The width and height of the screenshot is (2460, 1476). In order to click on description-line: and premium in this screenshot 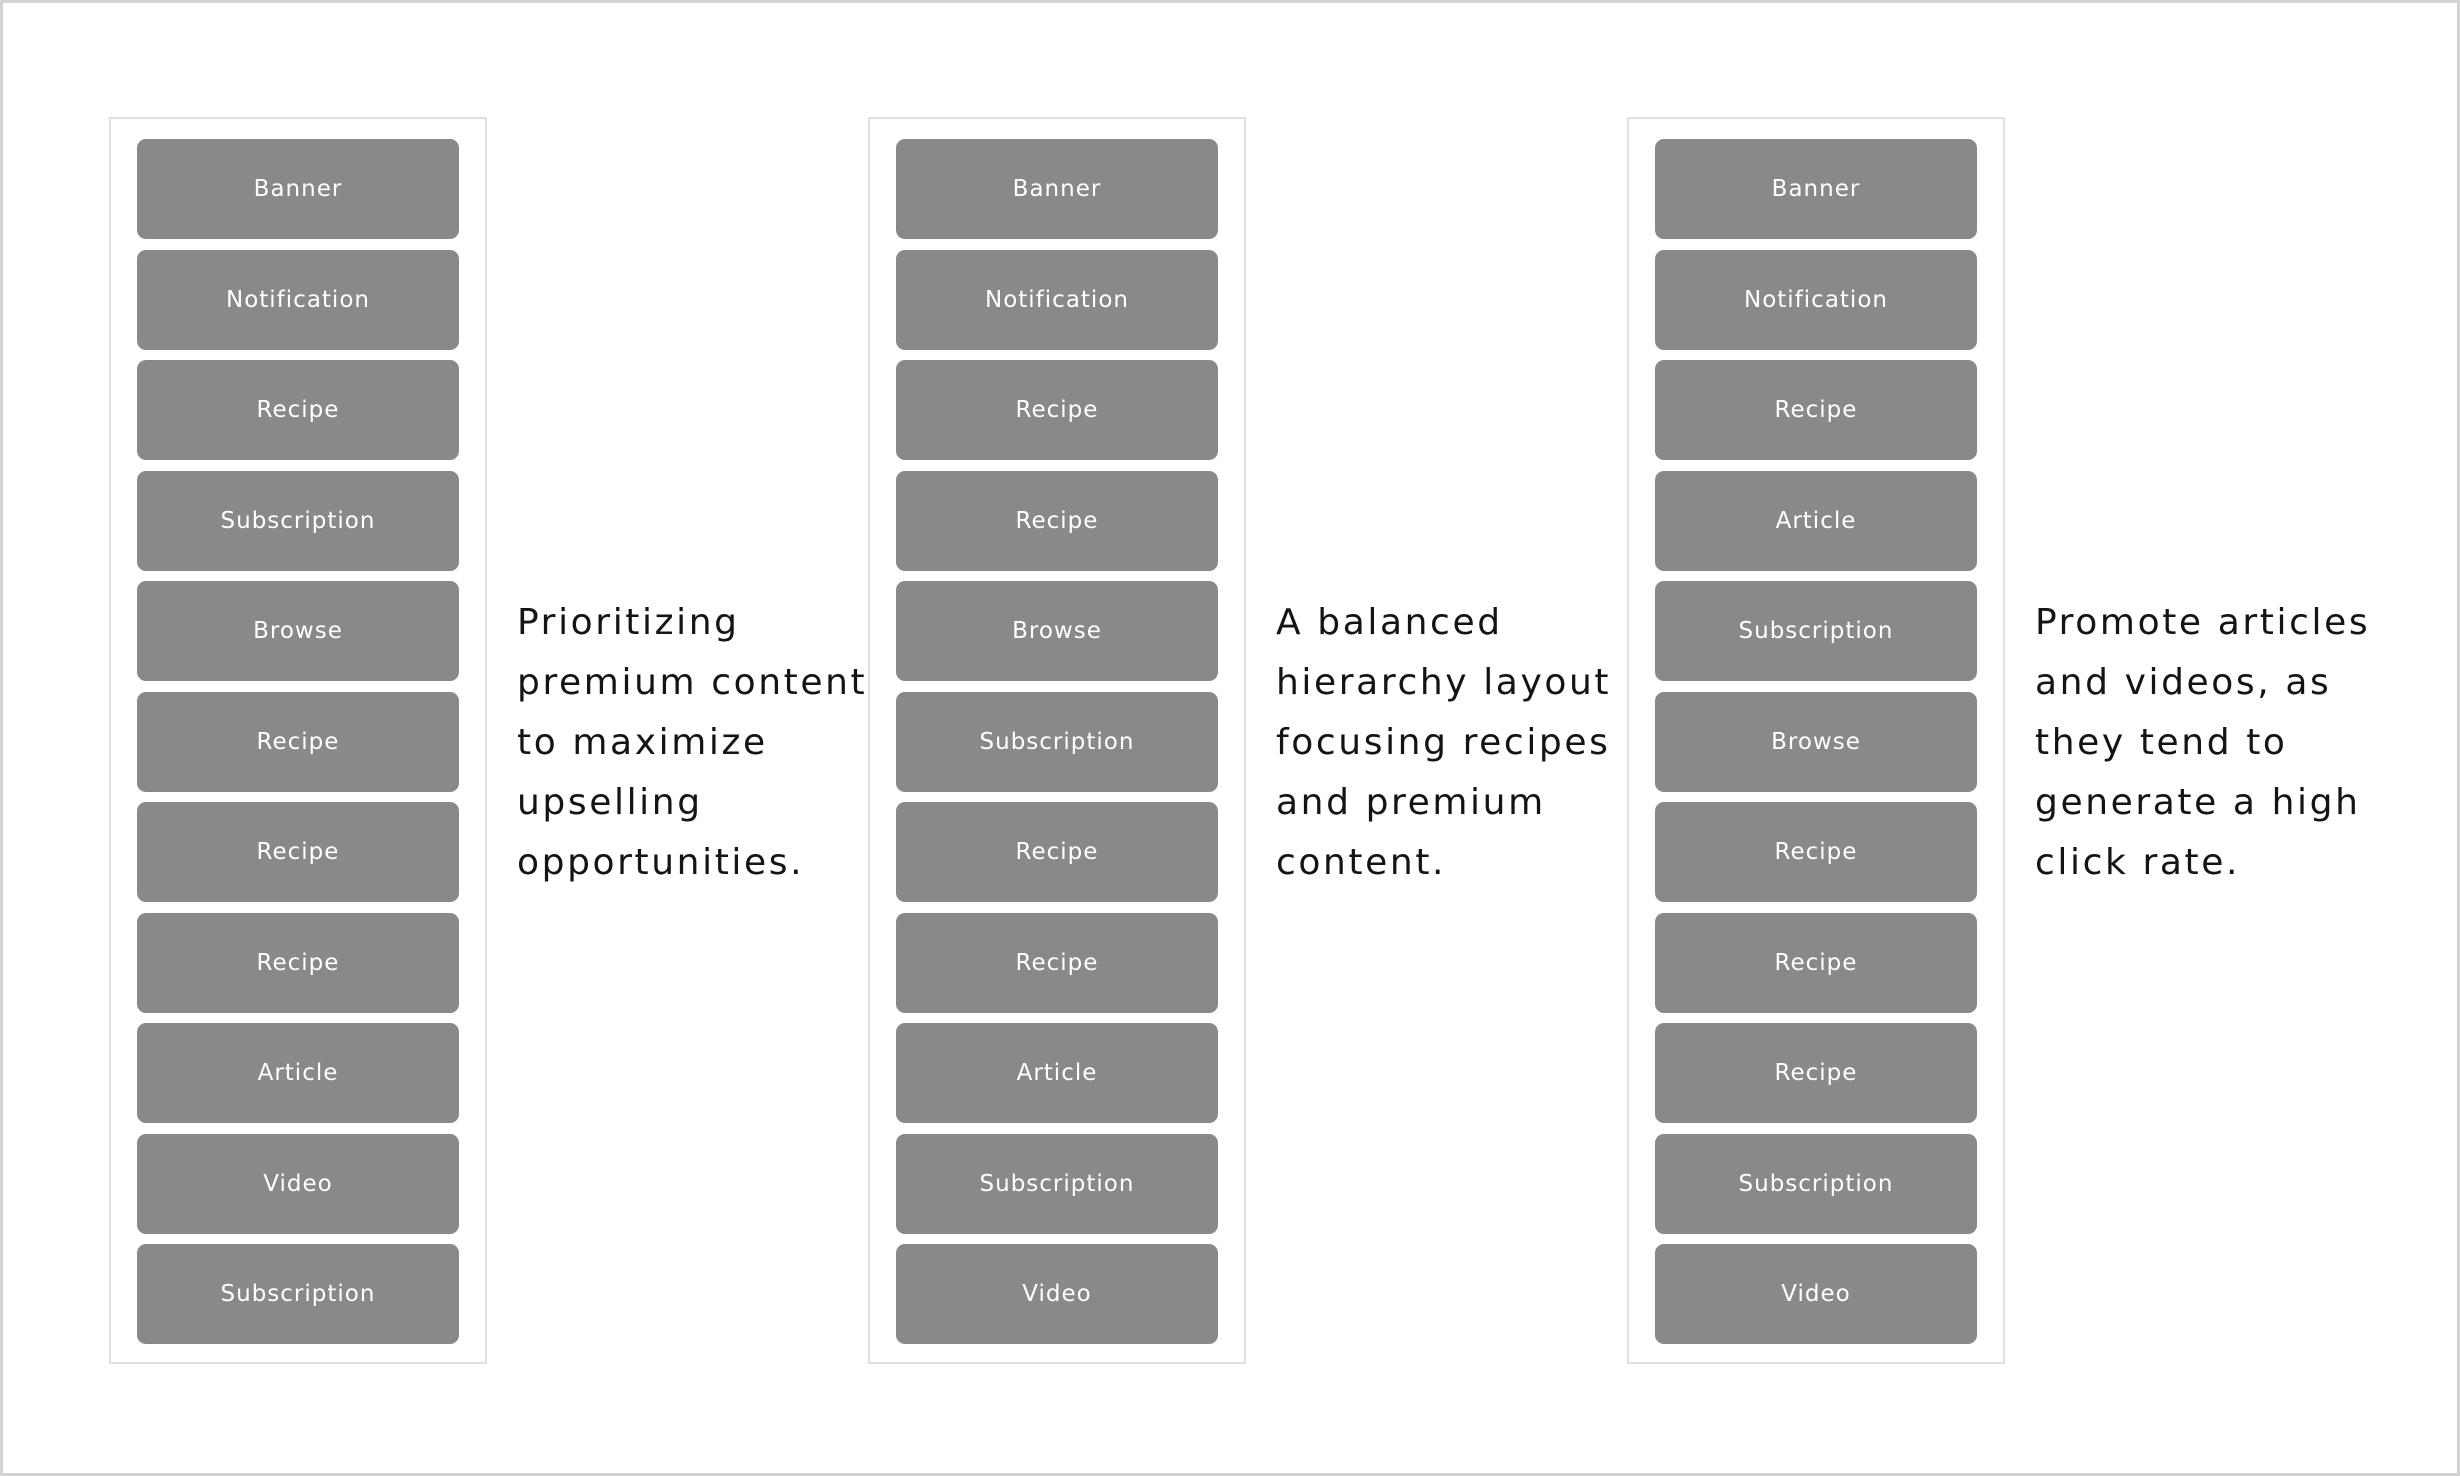, I will do `click(1411, 802)`.